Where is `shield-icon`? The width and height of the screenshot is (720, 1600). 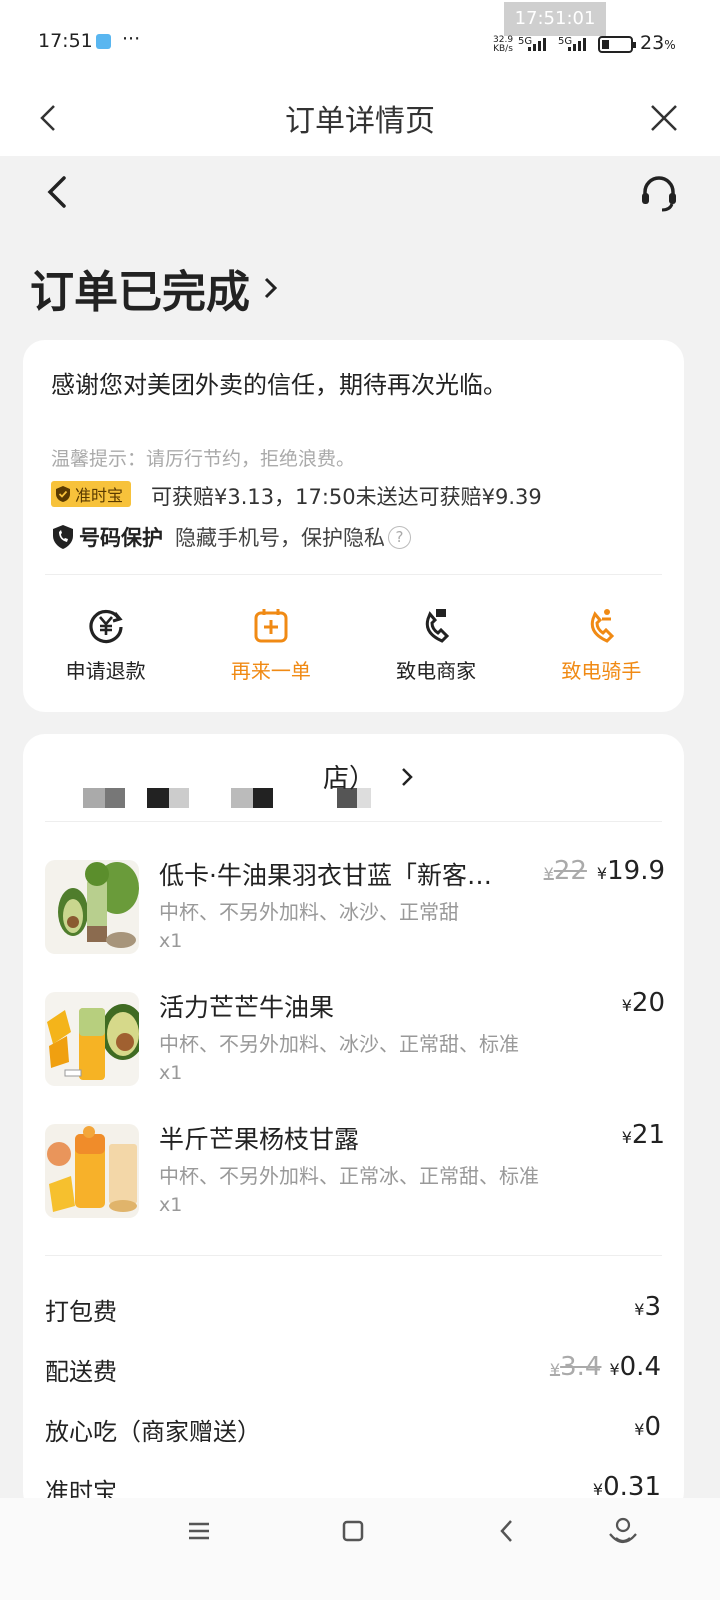 shield-icon is located at coordinates (63, 494).